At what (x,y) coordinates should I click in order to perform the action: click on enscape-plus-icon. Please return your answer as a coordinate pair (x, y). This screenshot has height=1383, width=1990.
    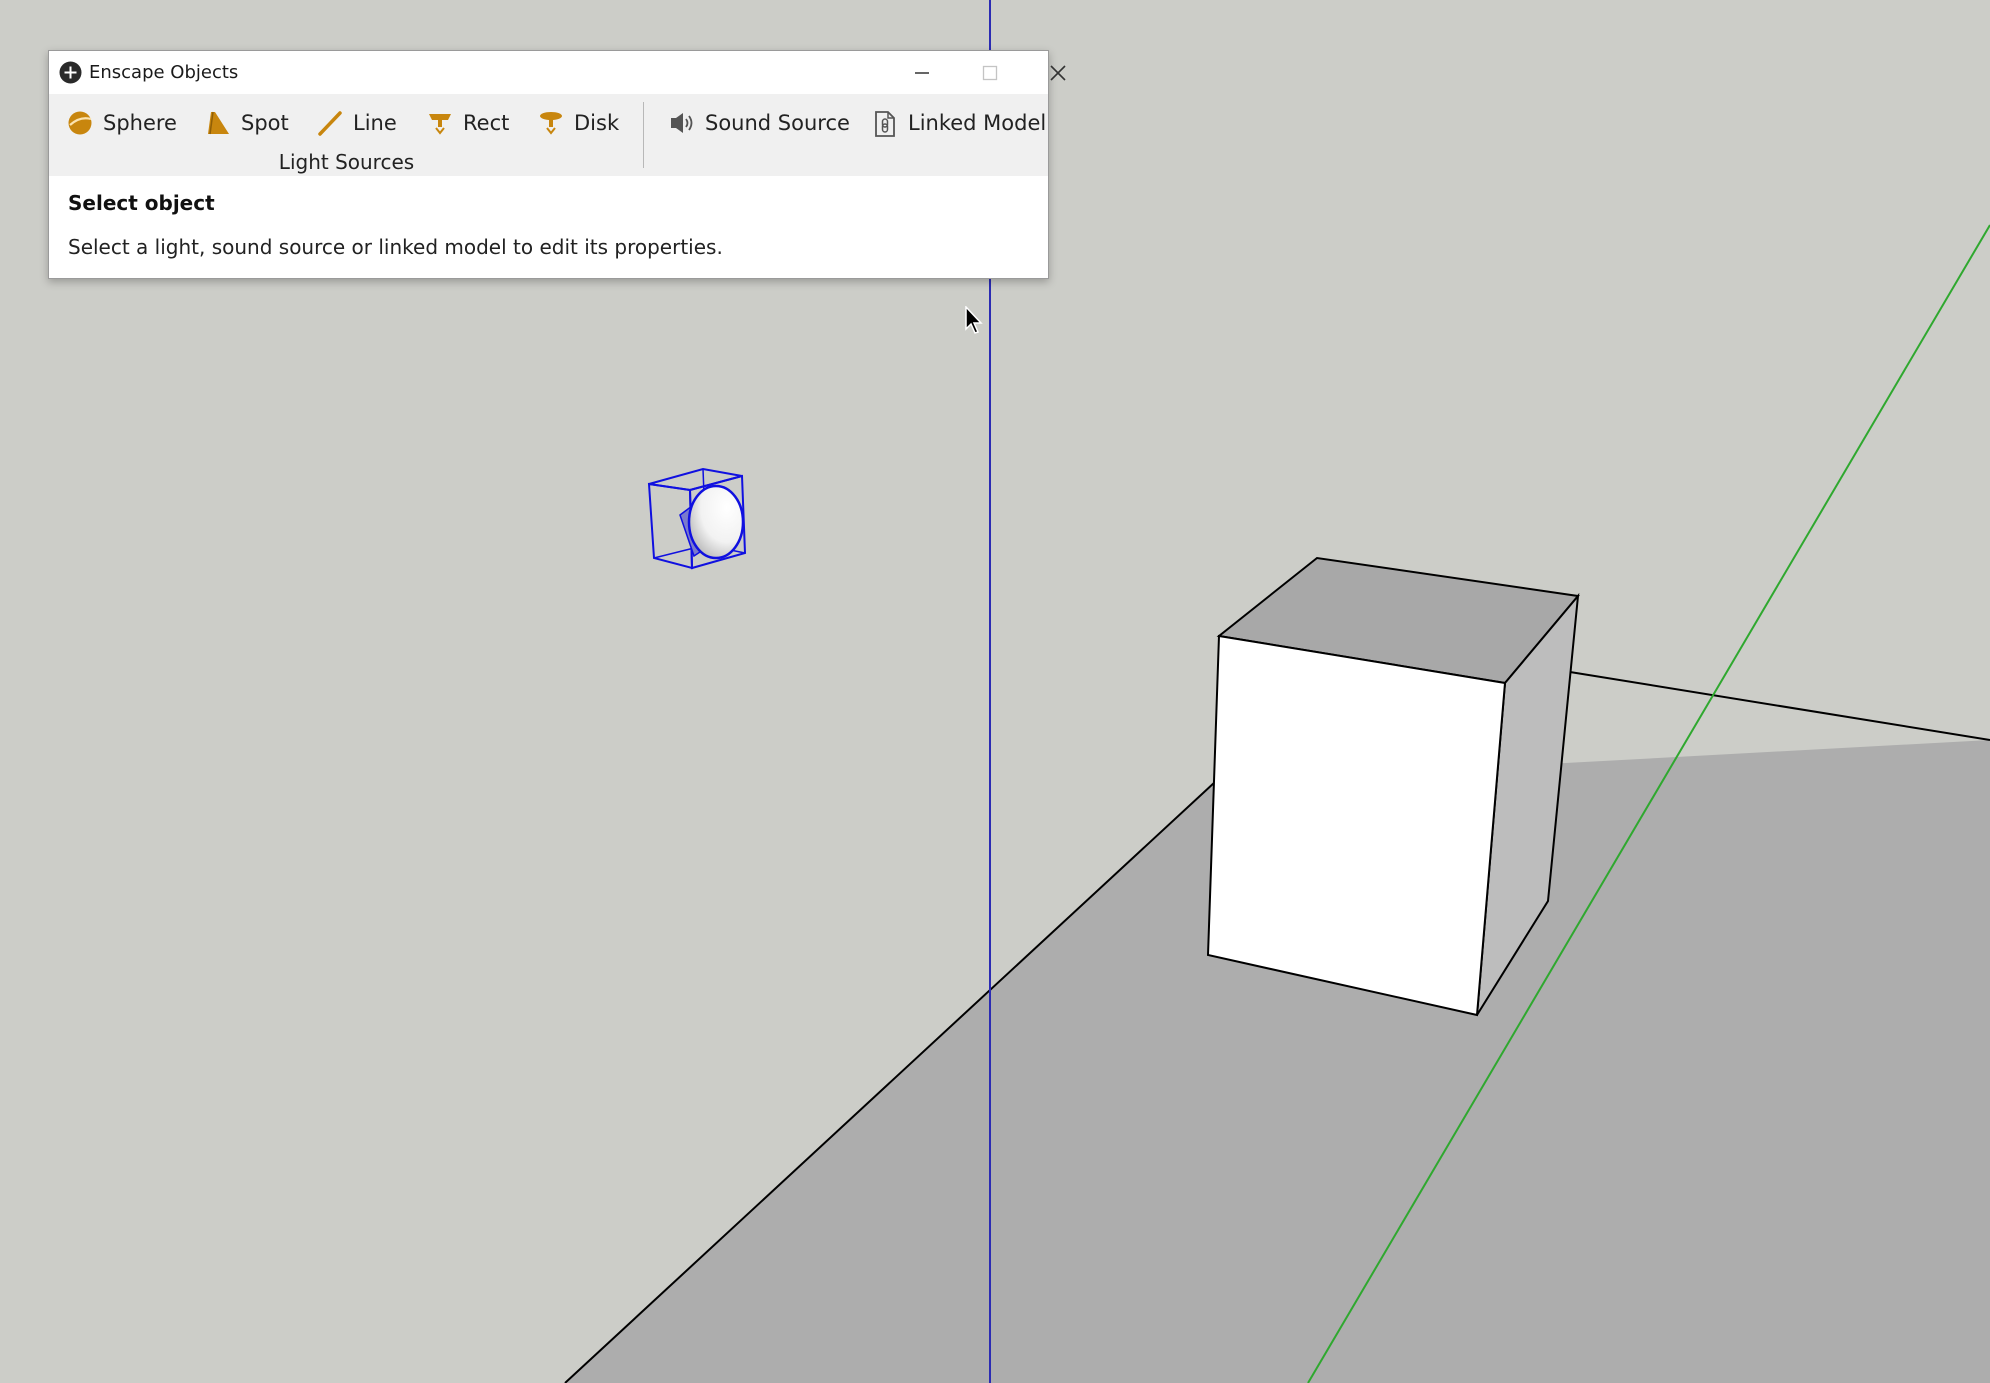
    Looking at the image, I should click on (70, 72).